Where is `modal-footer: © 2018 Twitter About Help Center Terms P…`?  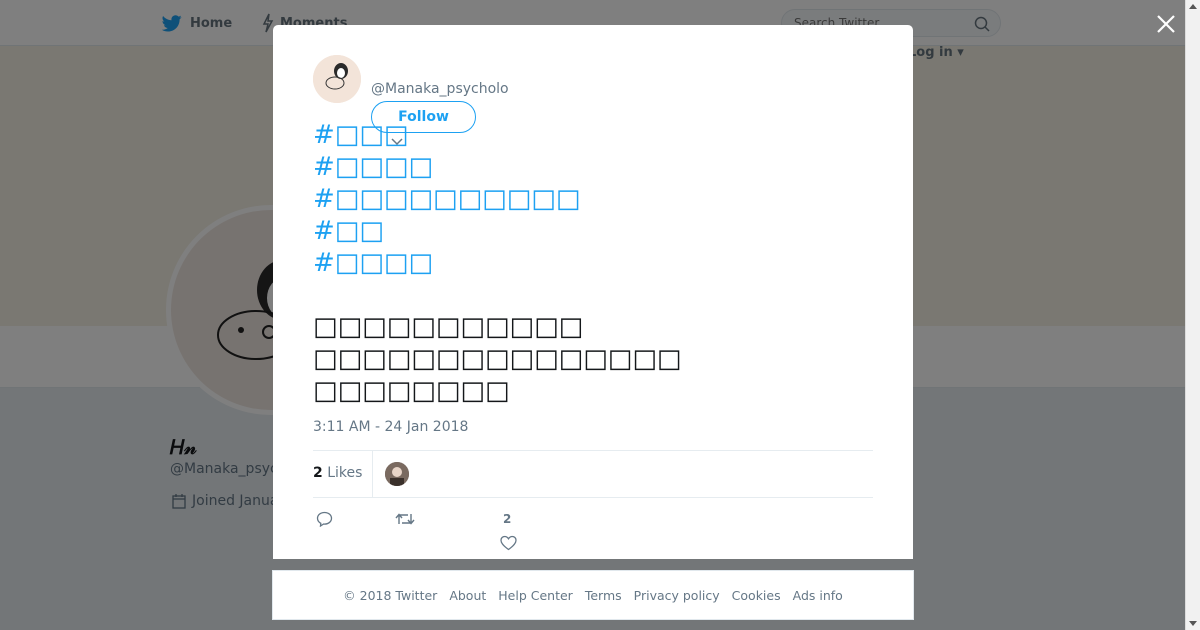 modal-footer: © 2018 Twitter About Help Center Terms P… is located at coordinates (593, 595).